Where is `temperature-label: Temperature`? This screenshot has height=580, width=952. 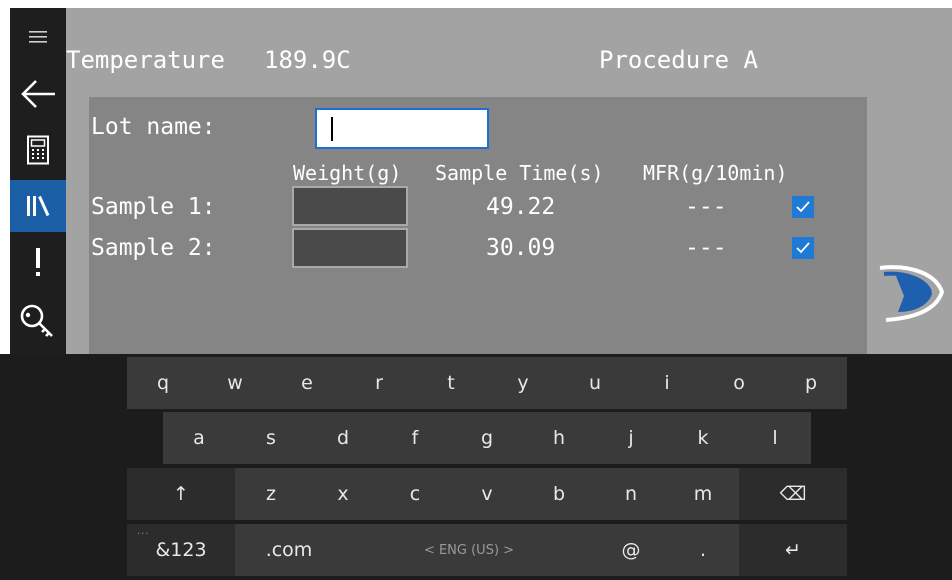 temperature-label: Temperature is located at coordinates (145, 60).